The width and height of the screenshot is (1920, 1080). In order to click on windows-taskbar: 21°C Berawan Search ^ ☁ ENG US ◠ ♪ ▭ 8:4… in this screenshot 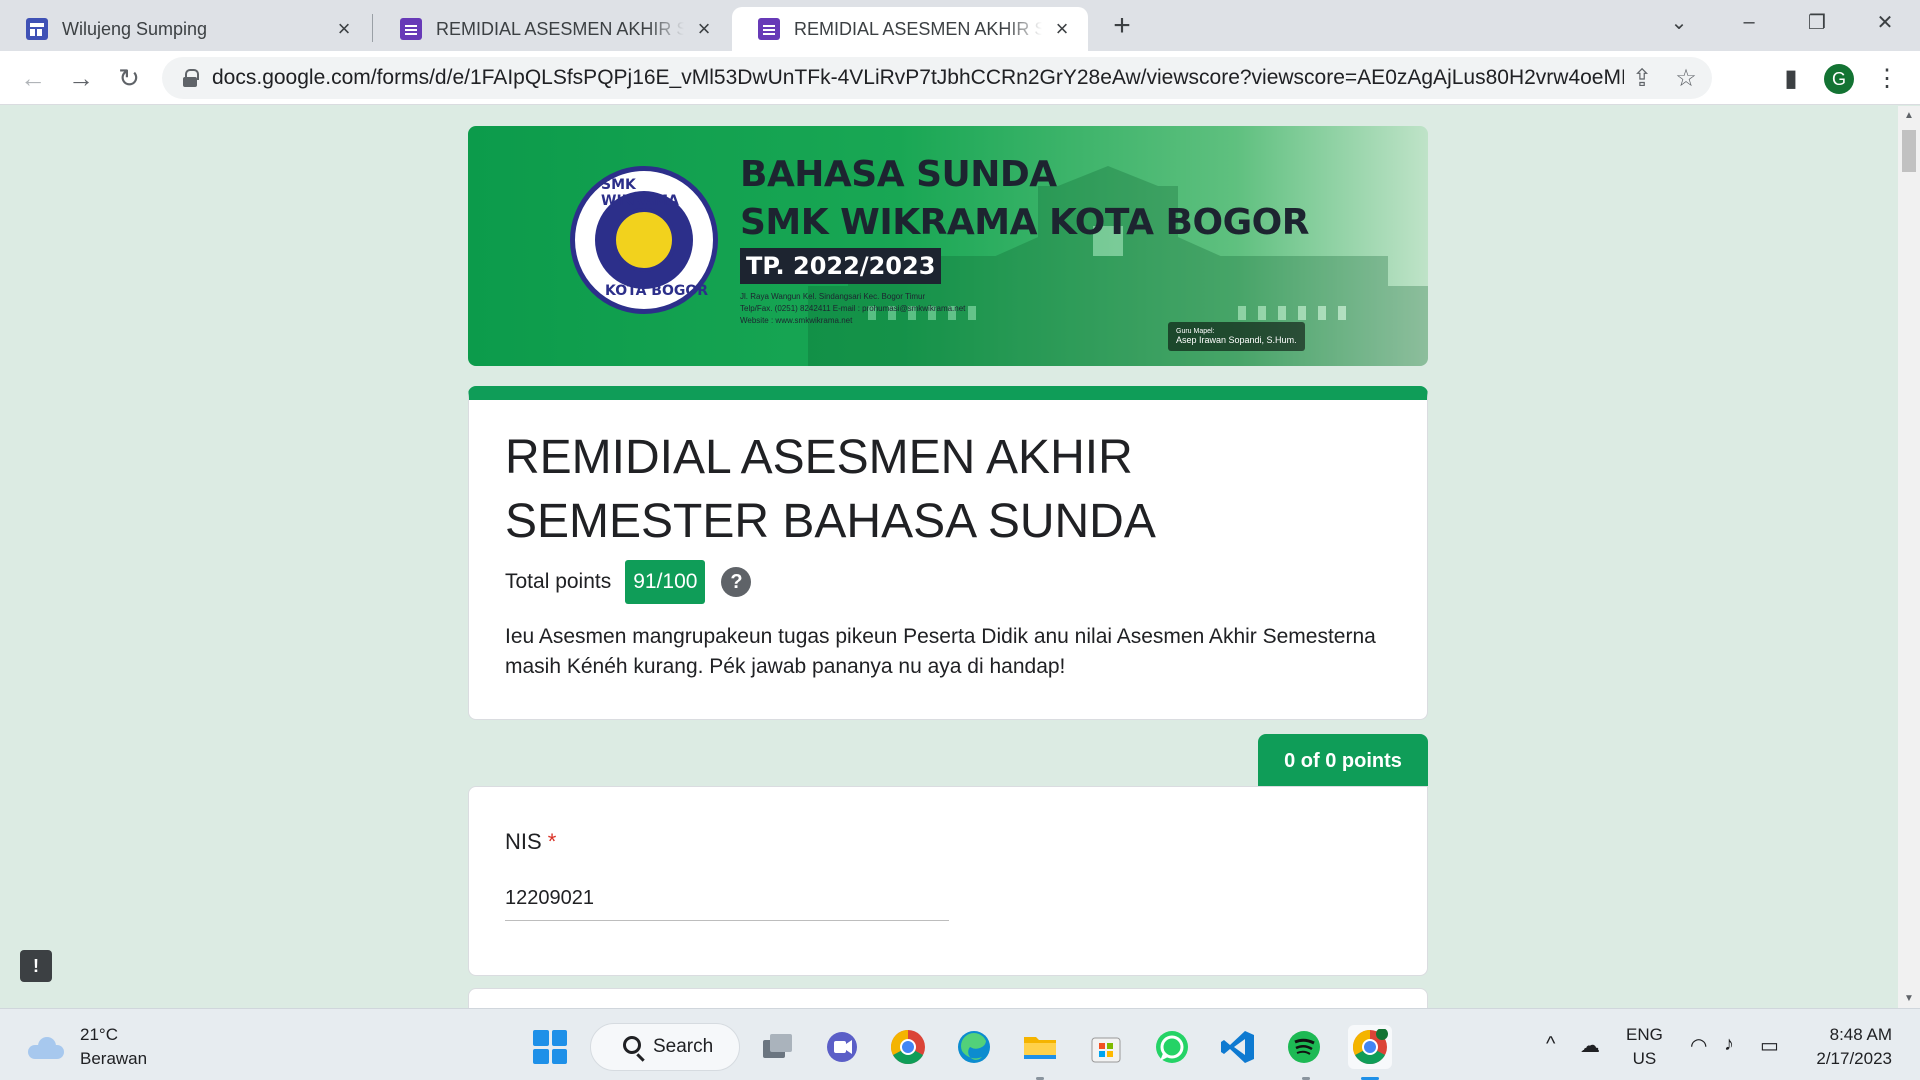, I will do `click(960, 1044)`.